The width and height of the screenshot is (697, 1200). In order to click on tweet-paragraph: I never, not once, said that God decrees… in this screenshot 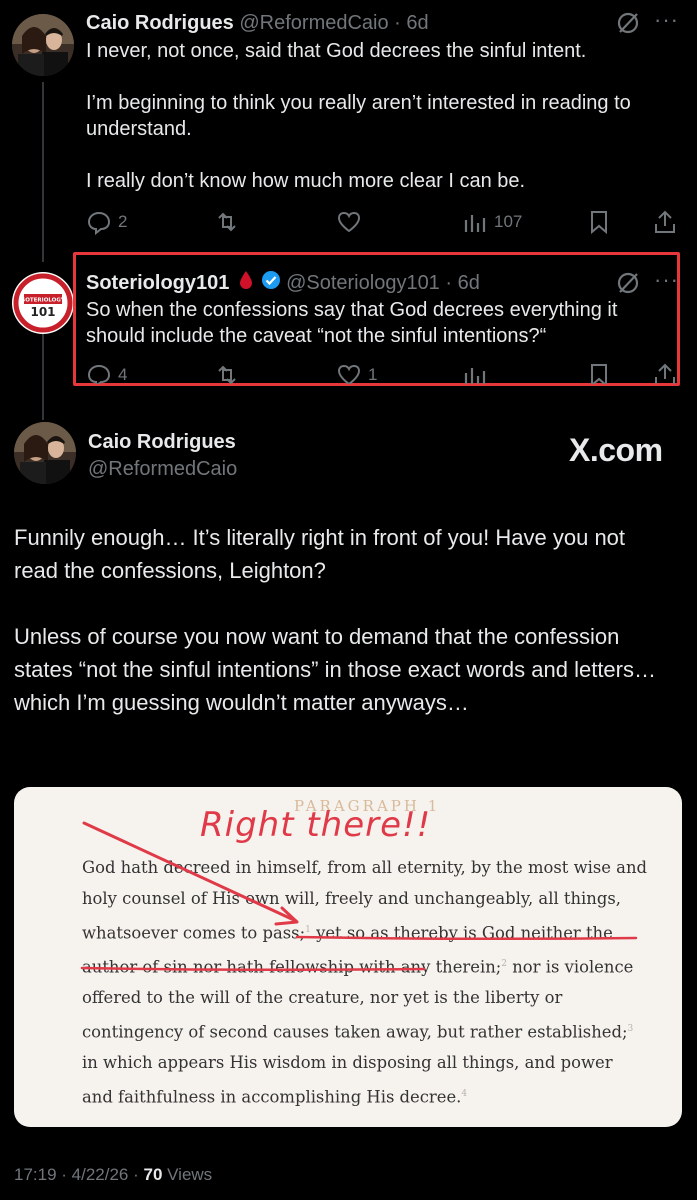, I will do `click(336, 51)`.